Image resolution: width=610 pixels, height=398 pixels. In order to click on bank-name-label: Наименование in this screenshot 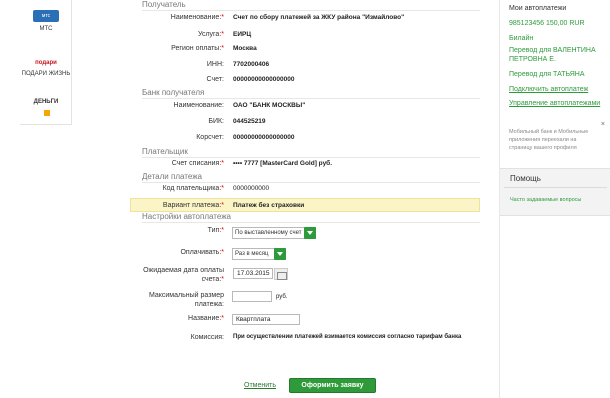, I will do `click(182, 105)`.